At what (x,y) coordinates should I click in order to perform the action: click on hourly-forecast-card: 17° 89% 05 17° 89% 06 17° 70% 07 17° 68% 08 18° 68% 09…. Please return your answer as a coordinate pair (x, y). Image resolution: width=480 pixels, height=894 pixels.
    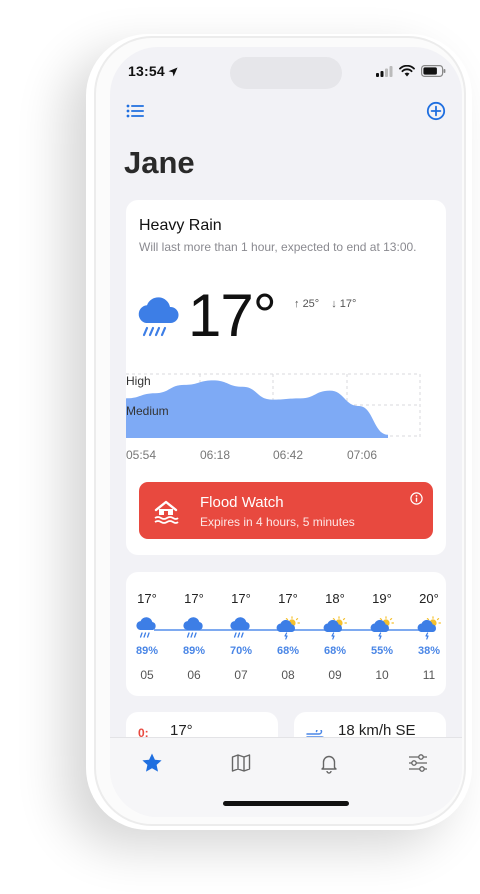
    Looking at the image, I should click on (286, 634).